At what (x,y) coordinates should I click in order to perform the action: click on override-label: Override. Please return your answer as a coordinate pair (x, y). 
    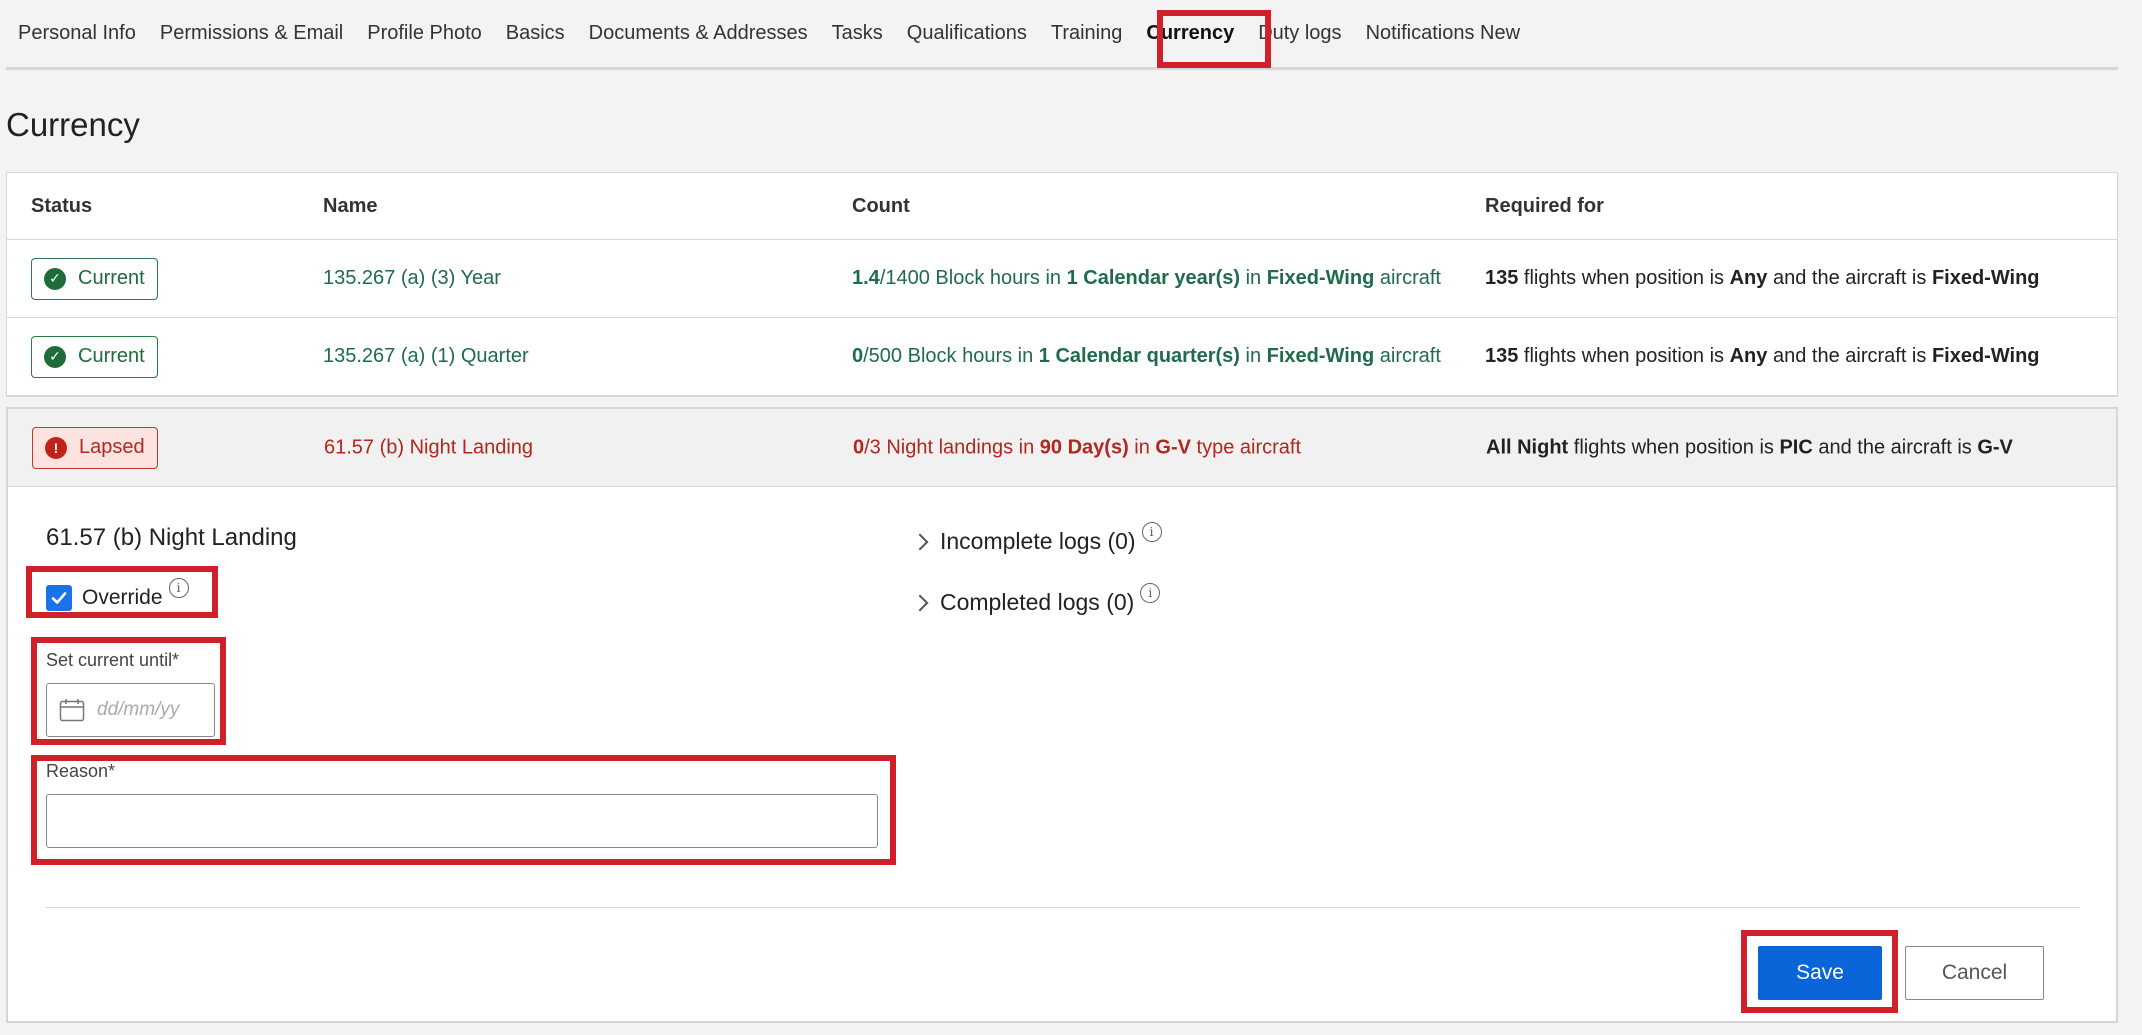
    Looking at the image, I should click on (122, 597).